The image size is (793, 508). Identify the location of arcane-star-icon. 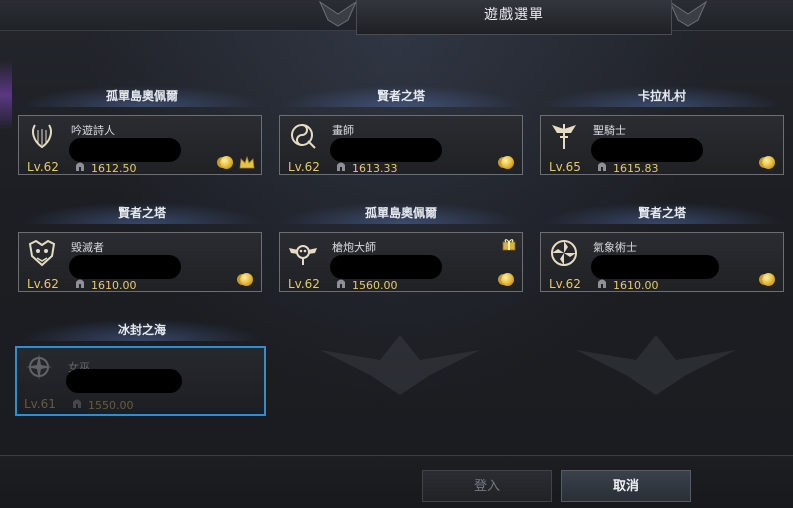
(39, 367).